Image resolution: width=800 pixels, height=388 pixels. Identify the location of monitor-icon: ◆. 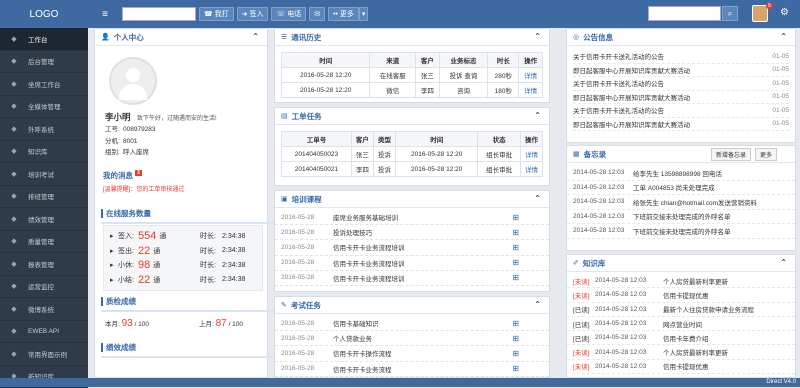
(14, 286).